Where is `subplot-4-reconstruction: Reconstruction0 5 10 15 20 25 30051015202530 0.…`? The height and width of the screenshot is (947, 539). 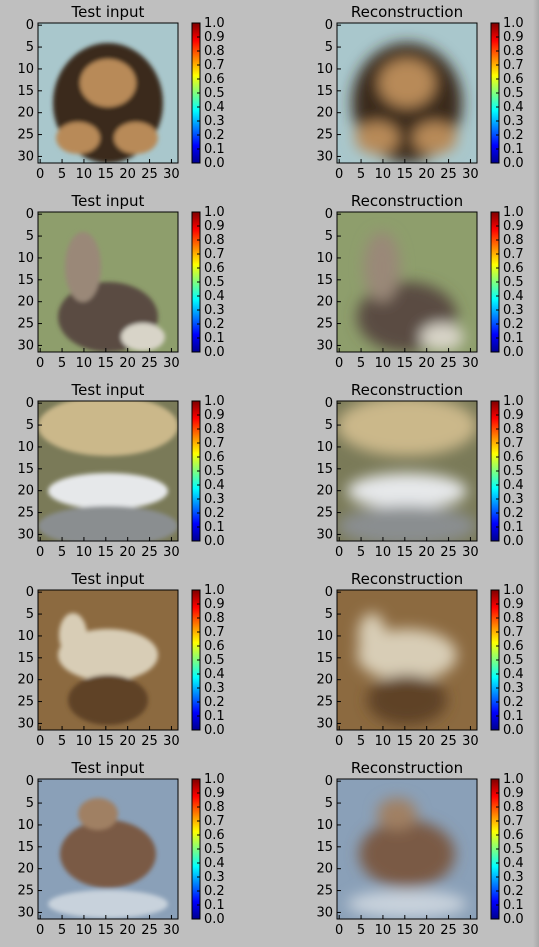 subplot-4-reconstruction: Reconstruction0 5 10 15 20 25 30051015202530 0.… is located at coordinates (419, 659).